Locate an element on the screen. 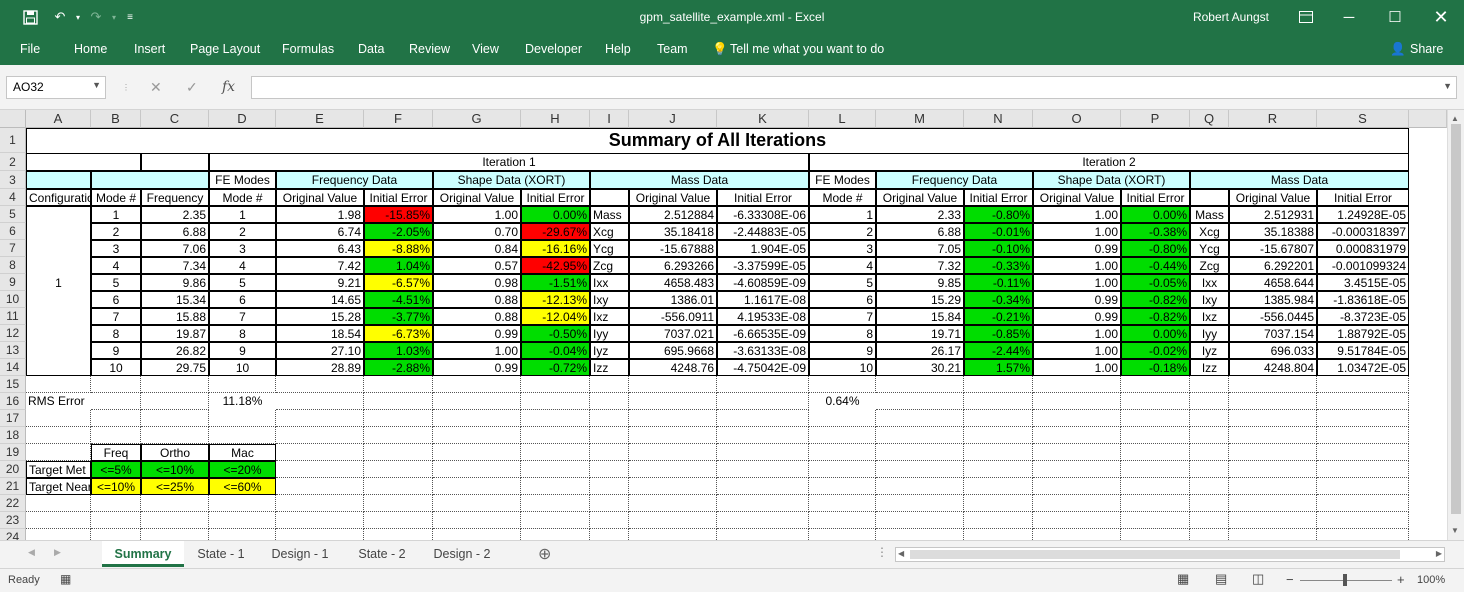 The image size is (1464, 592). fe-mode-number: 5 is located at coordinates (242, 282).